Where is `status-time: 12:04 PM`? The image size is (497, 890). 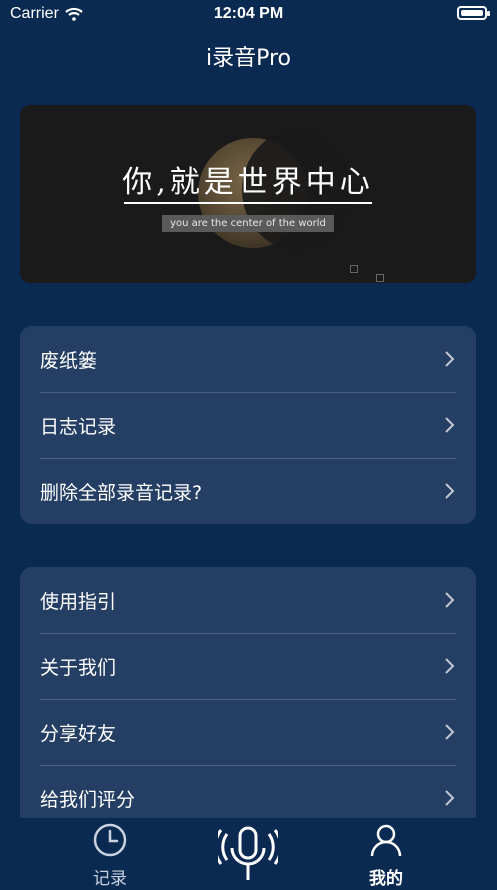 status-time: 12:04 PM is located at coordinates (248, 13).